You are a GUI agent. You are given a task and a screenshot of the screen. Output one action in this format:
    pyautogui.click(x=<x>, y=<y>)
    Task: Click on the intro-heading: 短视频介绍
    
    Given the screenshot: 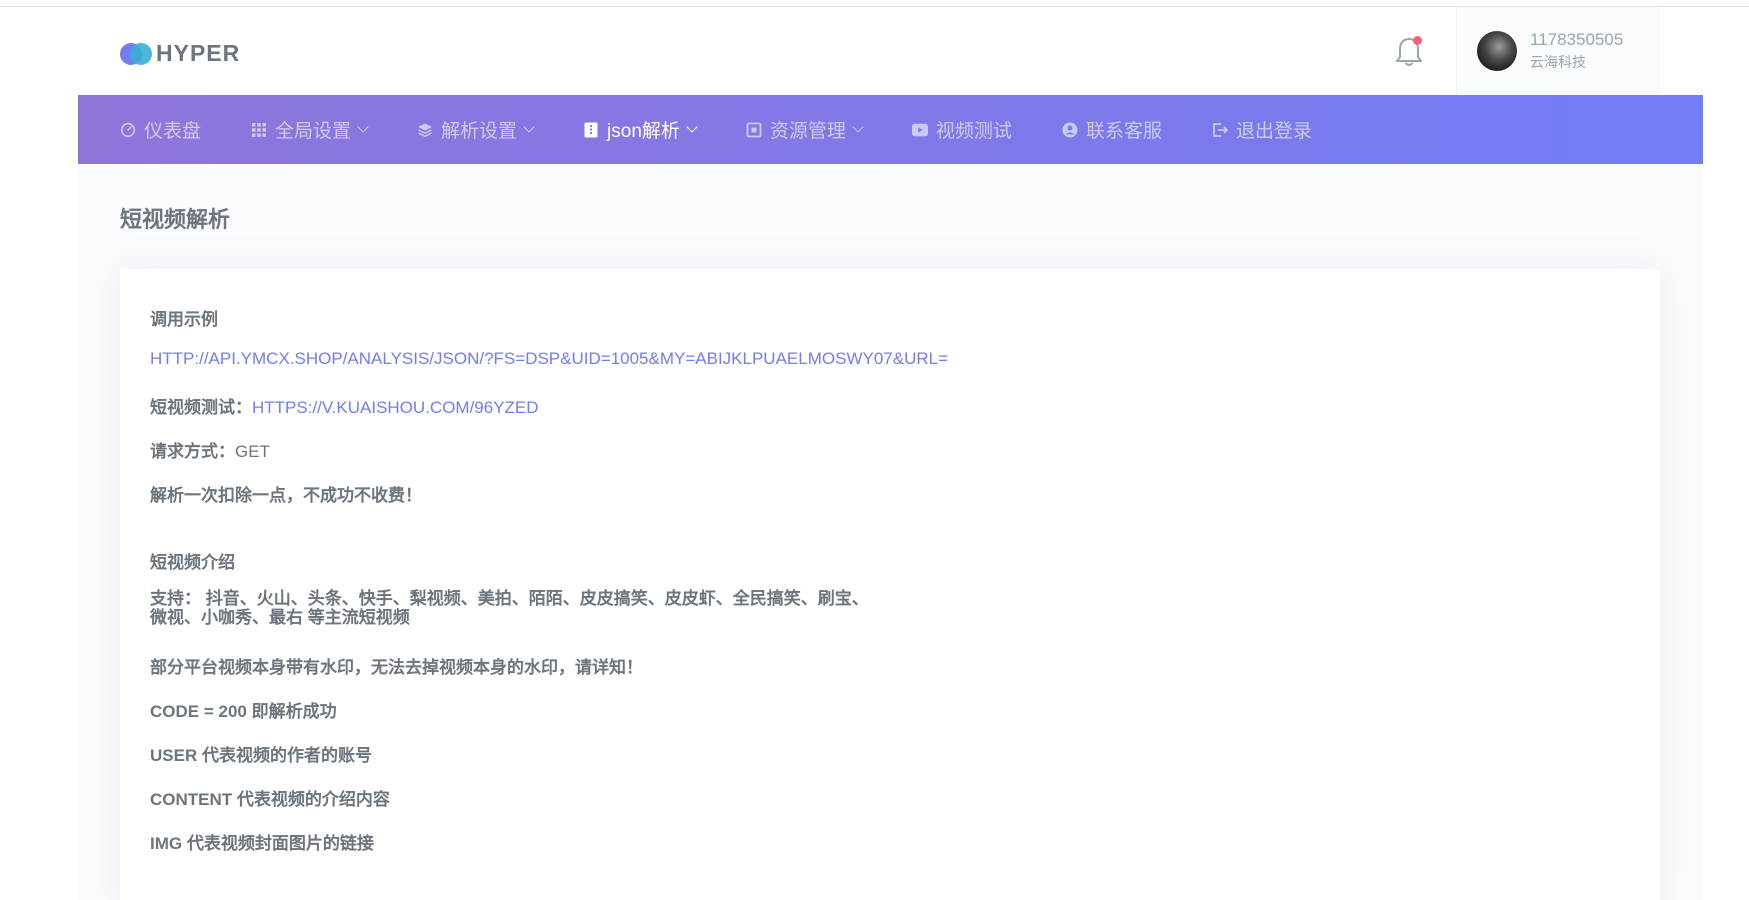 What is the action you would take?
    pyautogui.click(x=192, y=562)
    